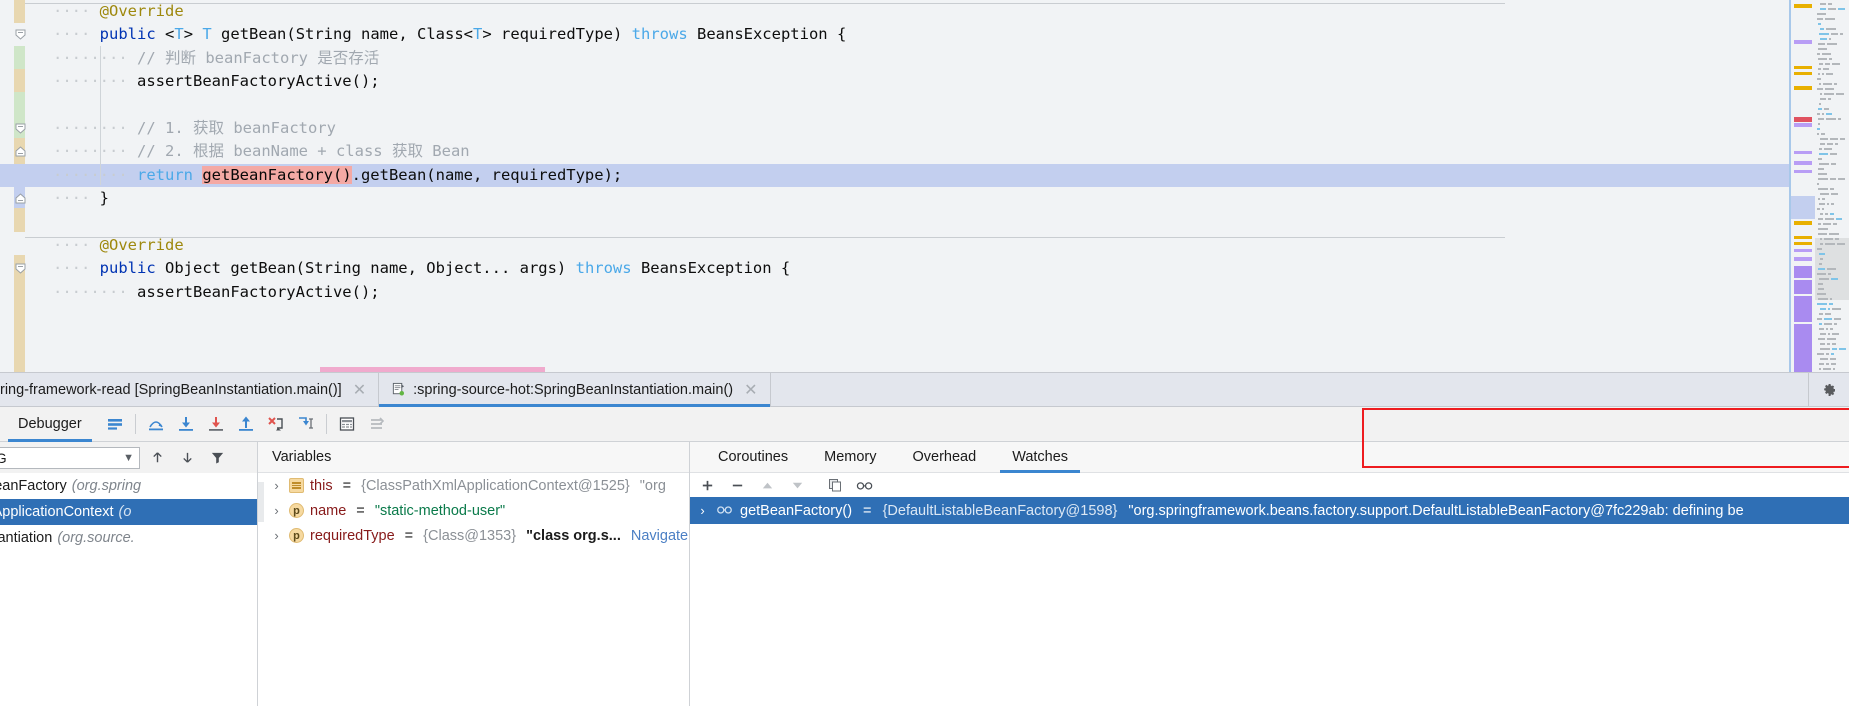 The image size is (1849, 706). What do you see at coordinates (50, 424) in the screenshot?
I see `tab-debugger: Debugger` at bounding box center [50, 424].